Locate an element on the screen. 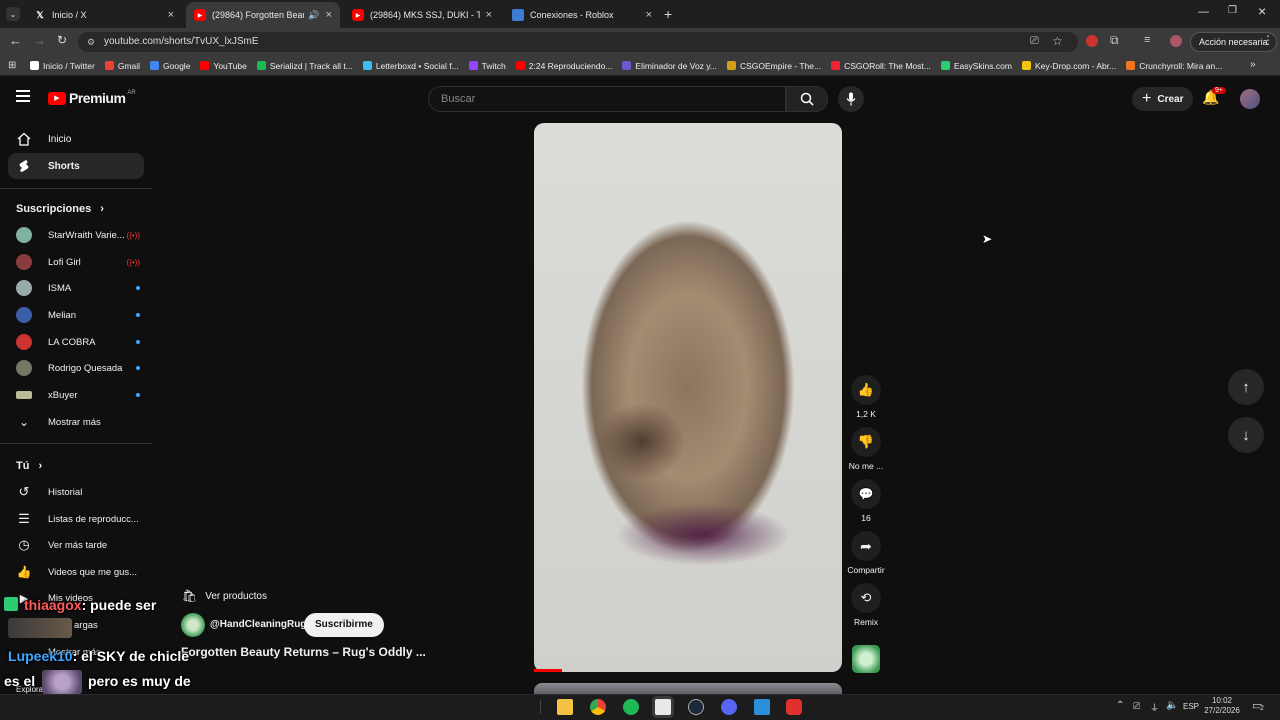 This screenshot has height=720, width=1280. subscription-lofi-girl: Lofi Girl ((•)) is located at coordinates (78, 262).